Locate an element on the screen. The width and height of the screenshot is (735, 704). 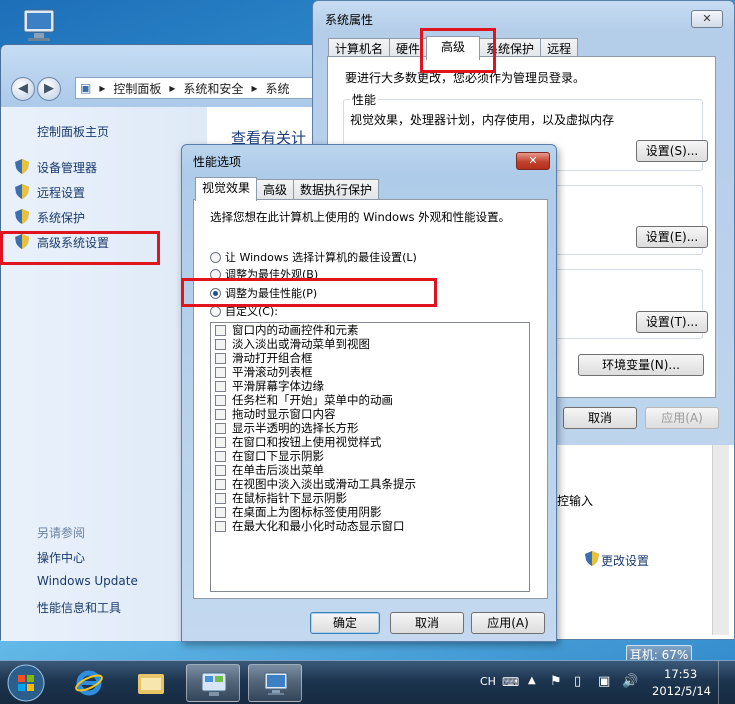
see-also-action-center: 操作中心 is located at coordinates (61, 557).